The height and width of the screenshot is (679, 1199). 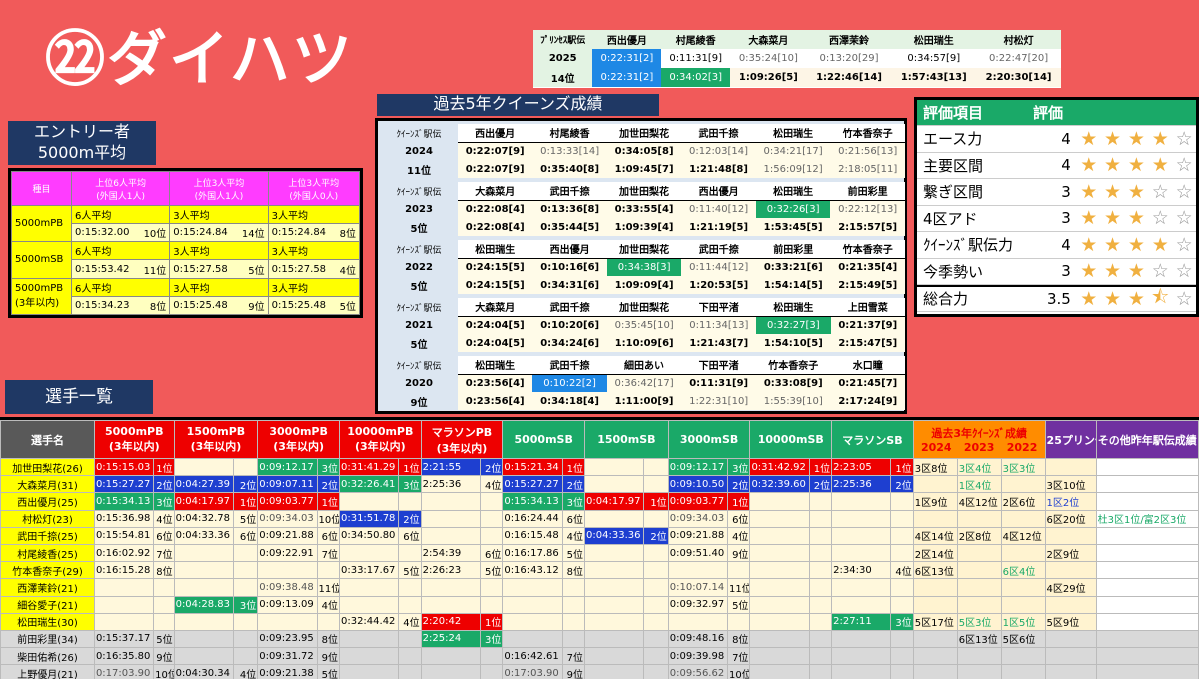 What do you see at coordinates (867, 307) in the screenshot?
I see `past-runner-name: 上田雪菜` at bounding box center [867, 307].